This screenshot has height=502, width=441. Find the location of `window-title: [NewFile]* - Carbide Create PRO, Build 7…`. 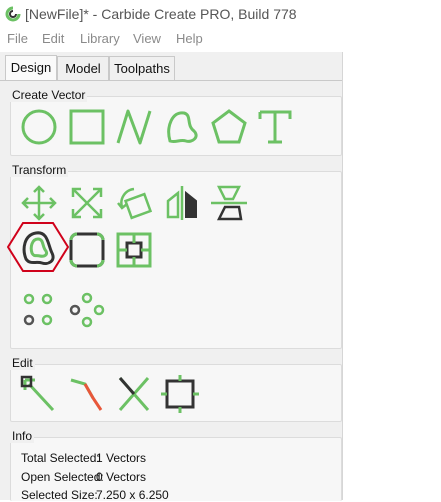

window-title: [NewFile]* - Carbide Create PRO, Build 7… is located at coordinates (161, 14).